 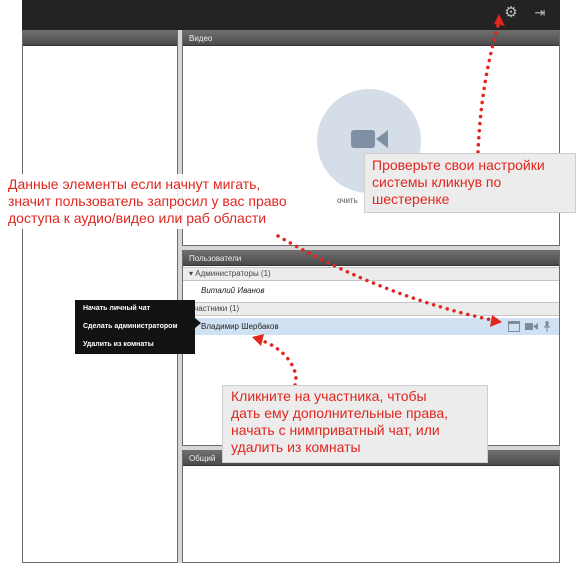 What do you see at coordinates (371, 274) in the screenshot?
I see `group-administrators: ▾ Администраторы (1)` at bounding box center [371, 274].